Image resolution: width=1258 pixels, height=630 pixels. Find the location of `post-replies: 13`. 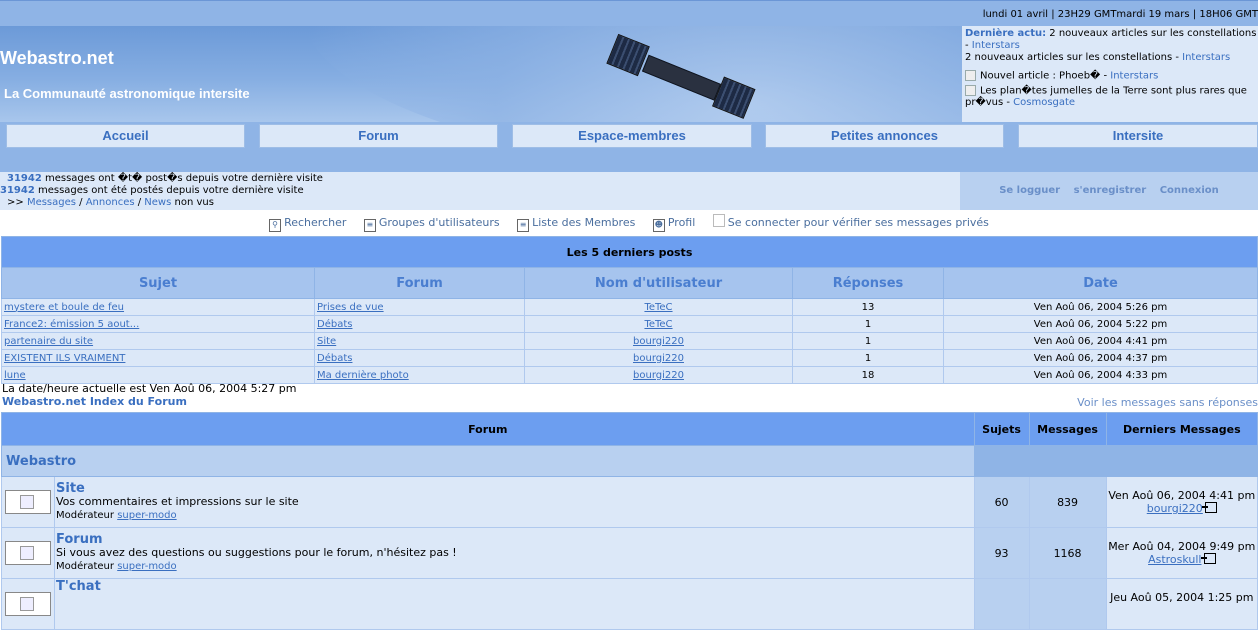

post-replies: 13 is located at coordinates (868, 307).